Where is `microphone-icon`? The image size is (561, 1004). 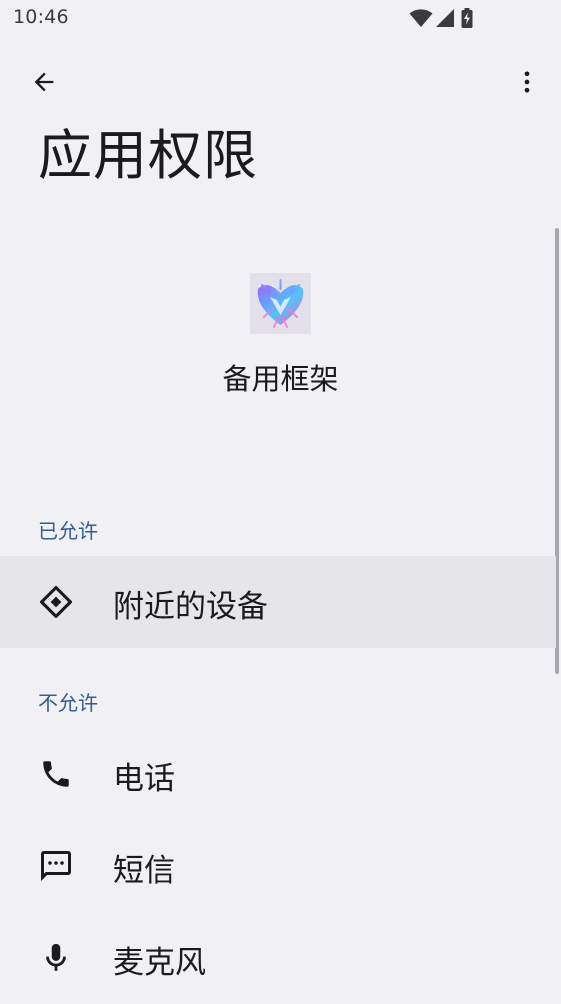
microphone-icon is located at coordinates (56, 958).